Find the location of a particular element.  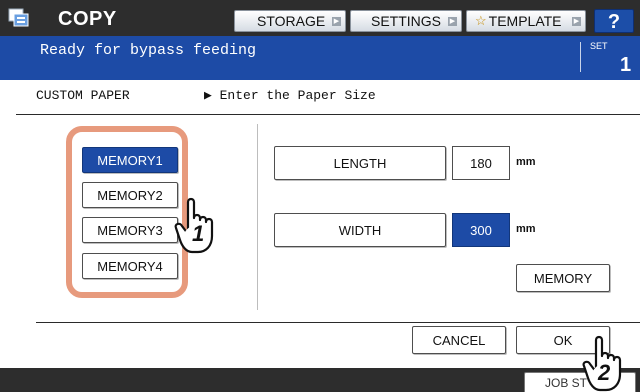

memory3-button: MEMORY3 is located at coordinates (130, 230).